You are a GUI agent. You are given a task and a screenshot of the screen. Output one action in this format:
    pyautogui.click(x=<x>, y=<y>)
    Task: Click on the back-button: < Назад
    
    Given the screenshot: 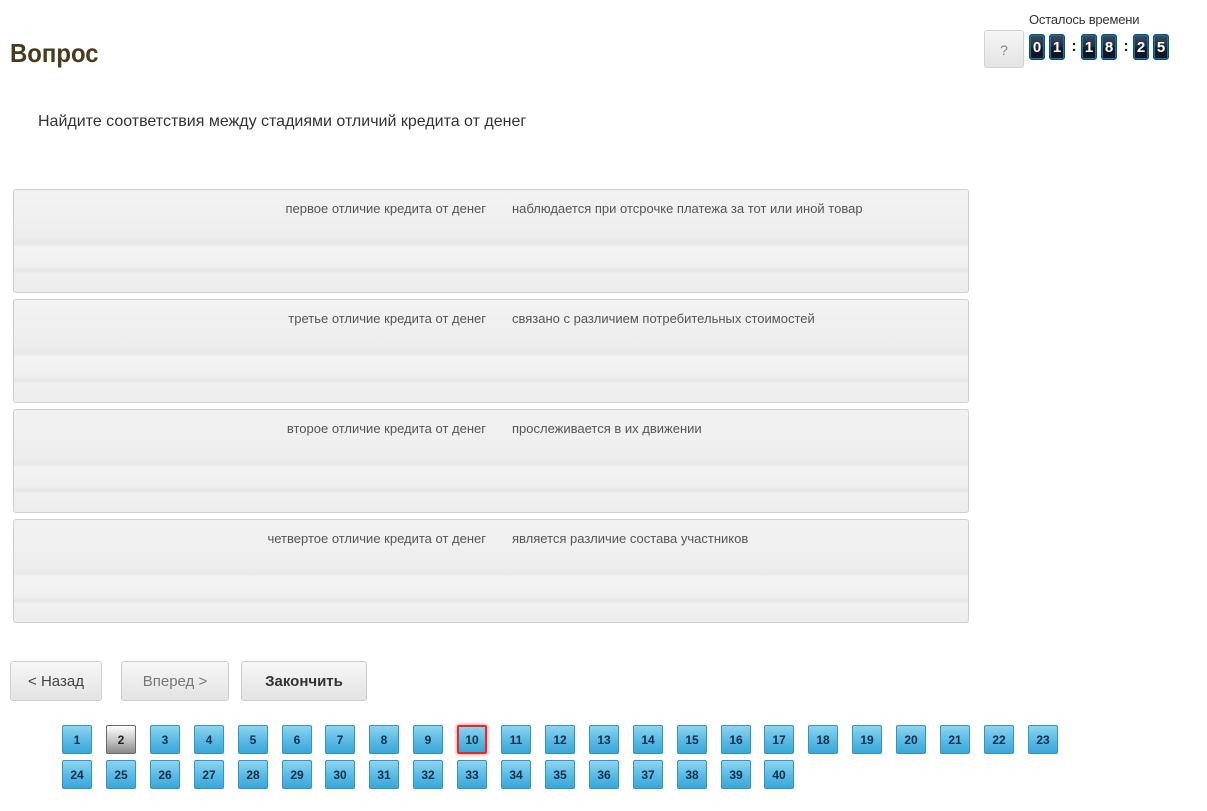 What is the action you would take?
    pyautogui.click(x=56, y=681)
    